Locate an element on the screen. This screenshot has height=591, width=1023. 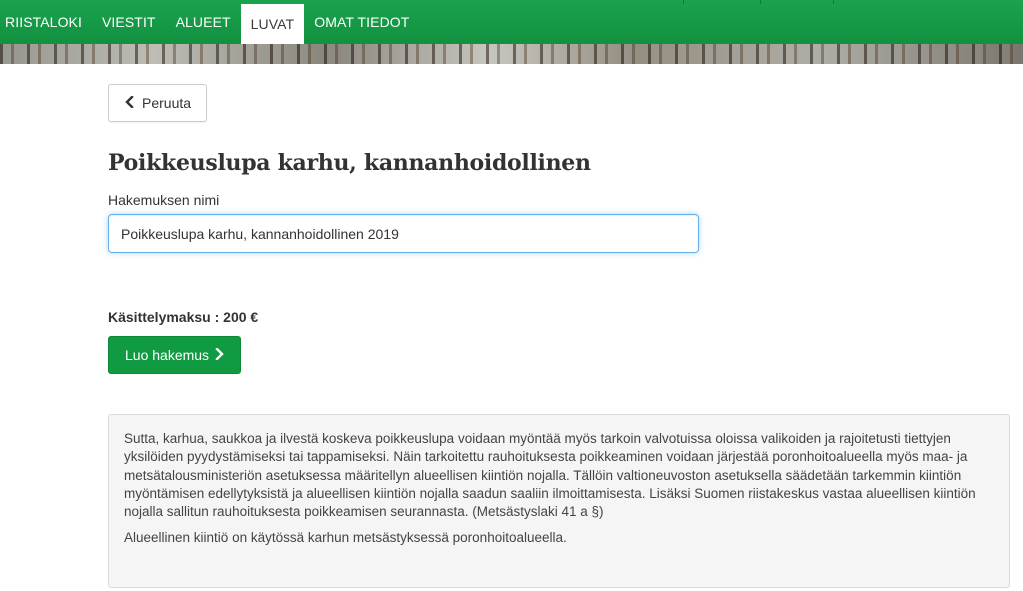
chevron-right-icon is located at coordinates (219, 354).